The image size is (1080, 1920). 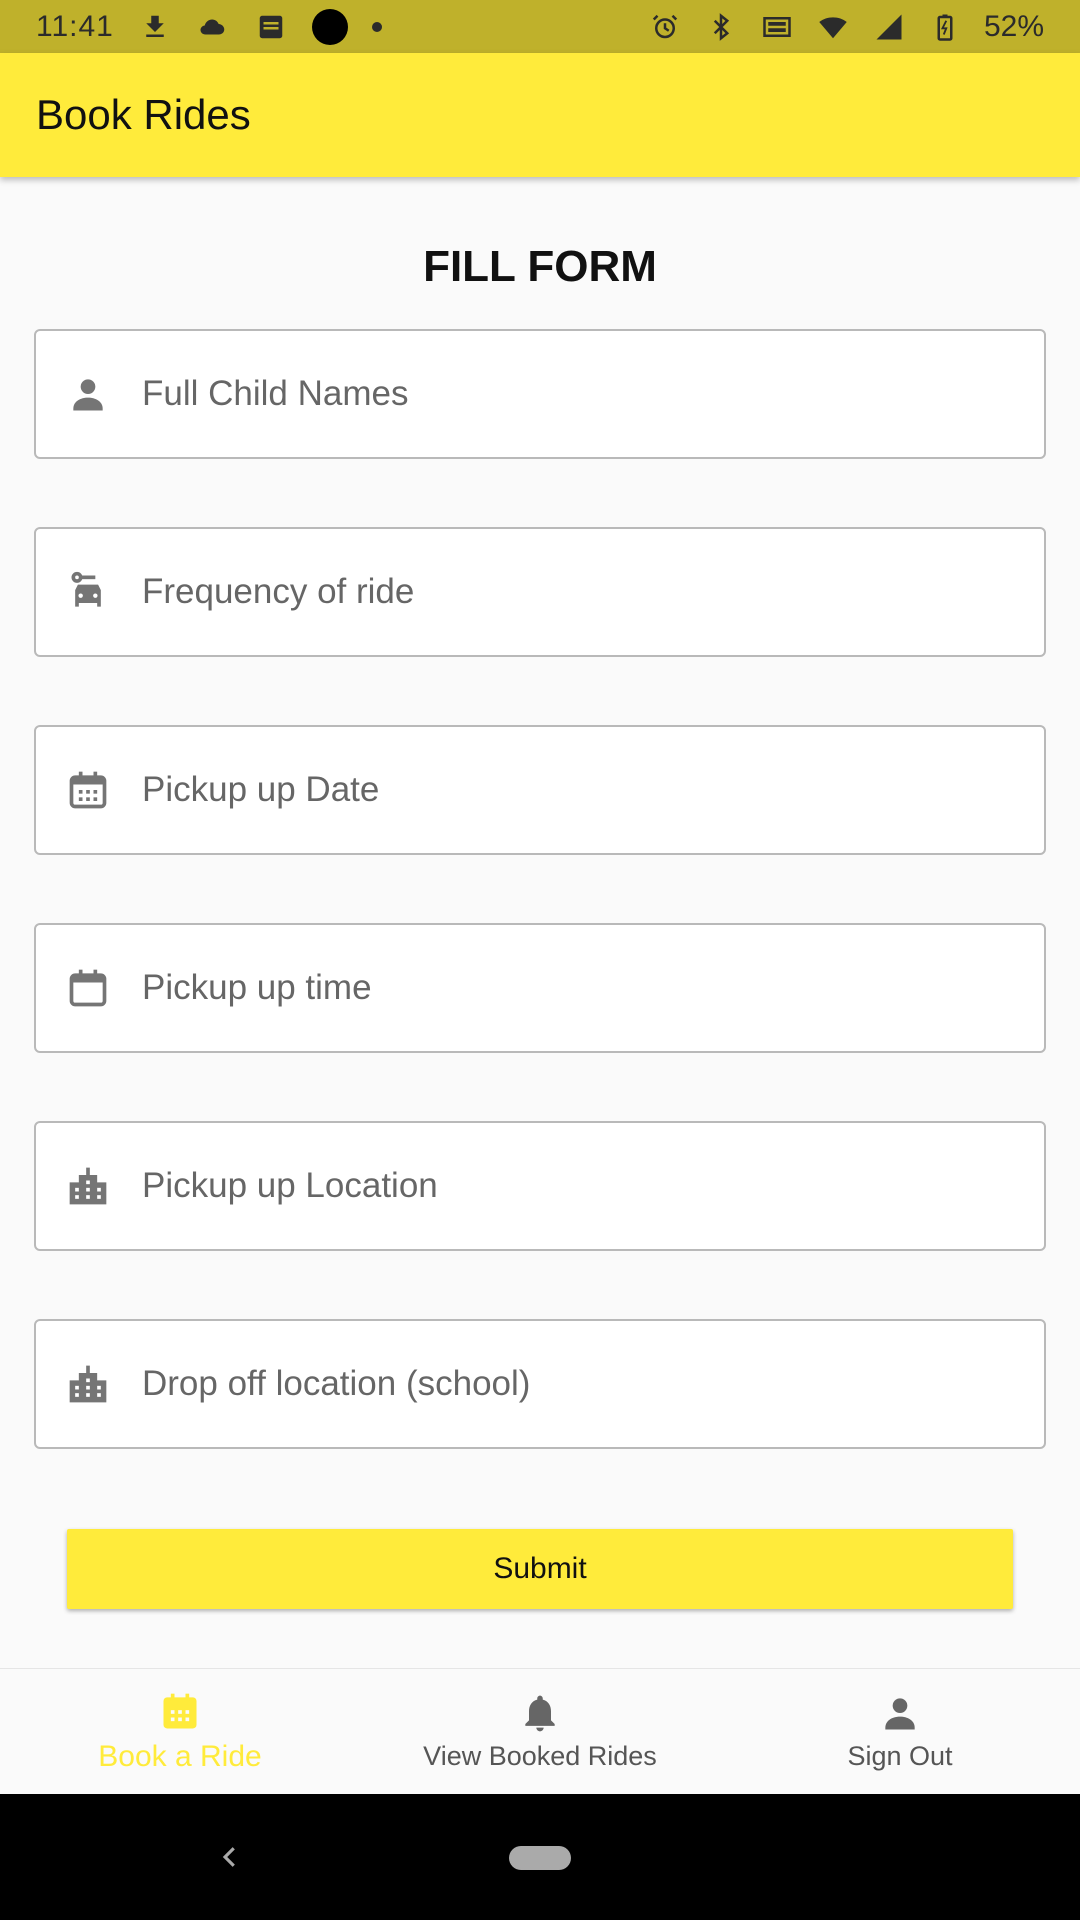 What do you see at coordinates (540, 1756) in the screenshot?
I see `nav-label-view-booked-rides: View Booked Rides` at bounding box center [540, 1756].